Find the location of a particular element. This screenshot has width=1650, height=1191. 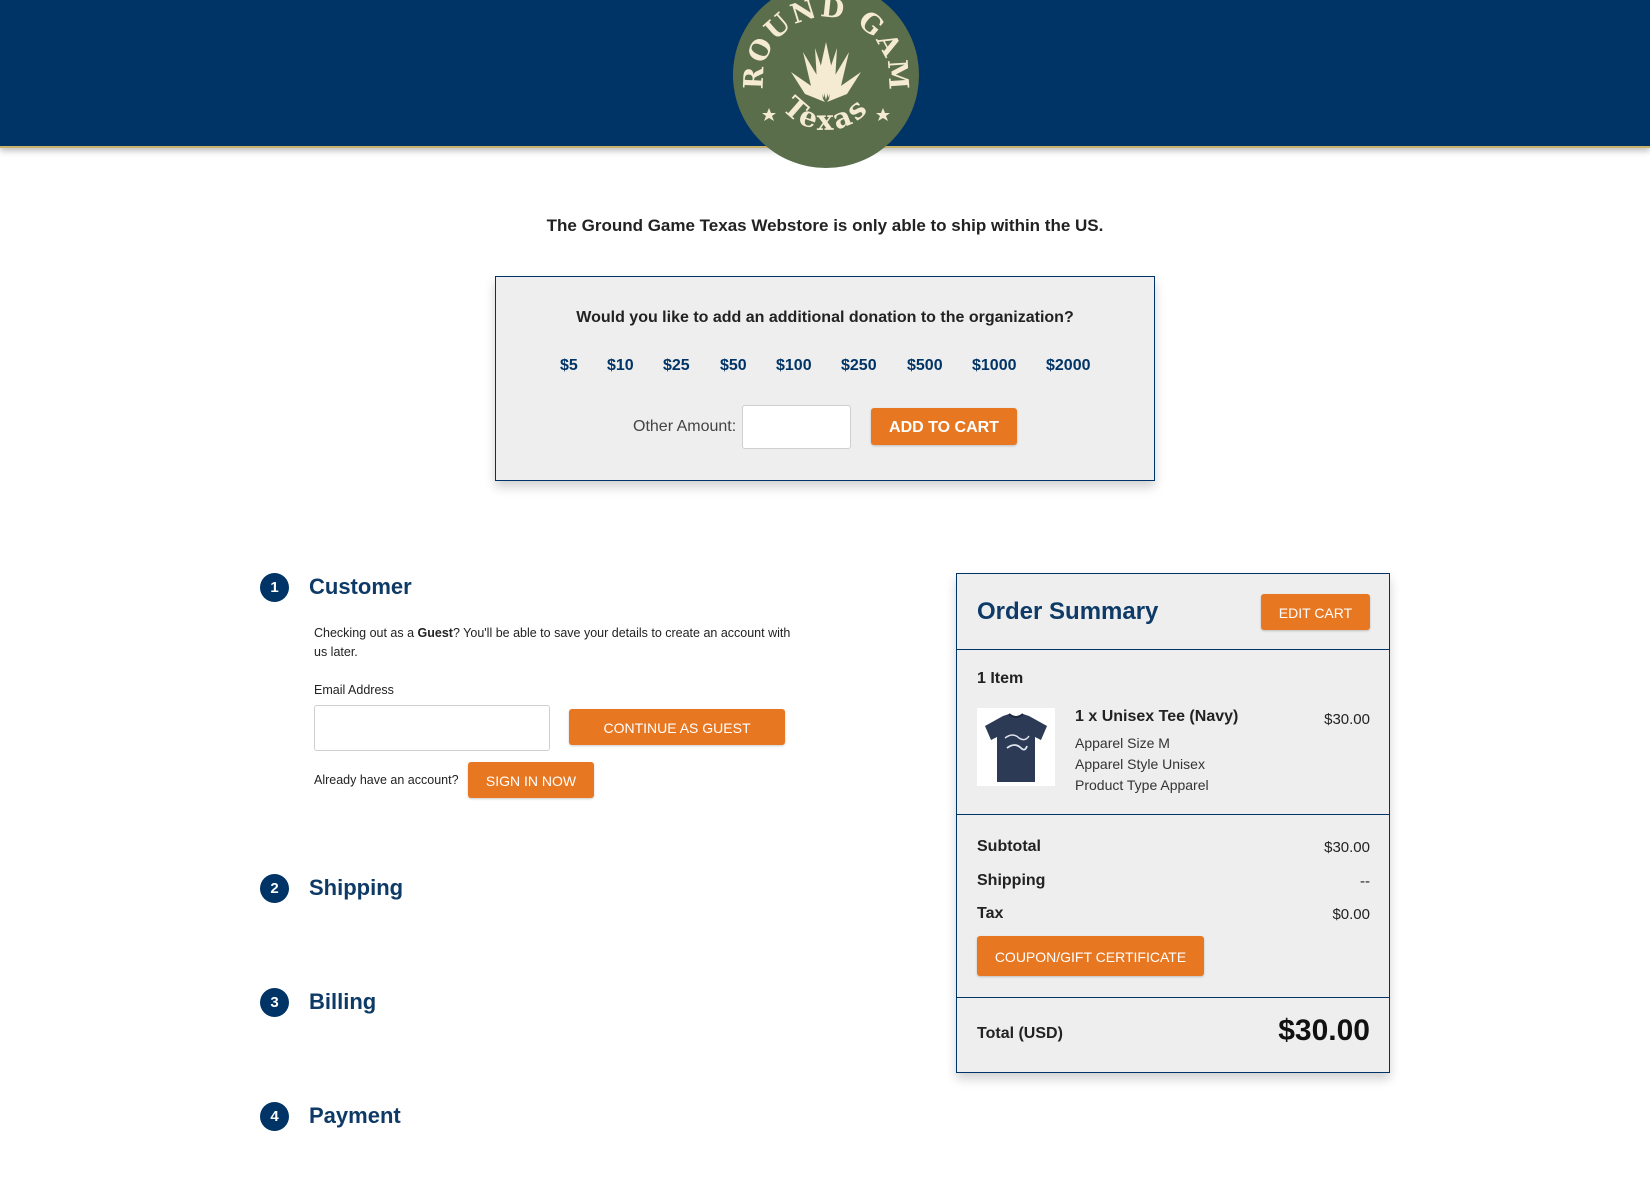

item-option: Apparel Size M is located at coordinates (1122, 743).